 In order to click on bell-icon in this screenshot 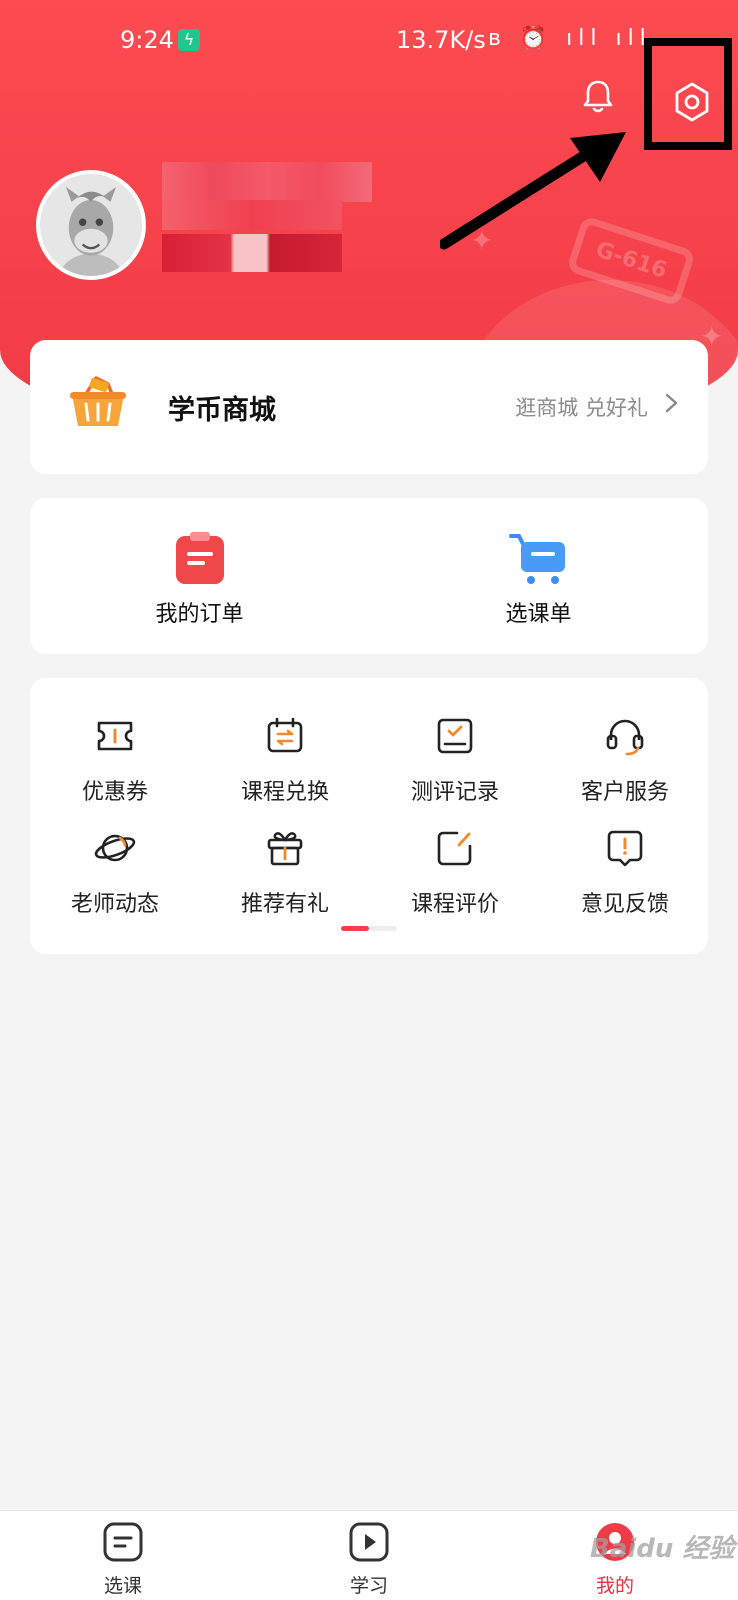, I will do `click(598, 96)`.